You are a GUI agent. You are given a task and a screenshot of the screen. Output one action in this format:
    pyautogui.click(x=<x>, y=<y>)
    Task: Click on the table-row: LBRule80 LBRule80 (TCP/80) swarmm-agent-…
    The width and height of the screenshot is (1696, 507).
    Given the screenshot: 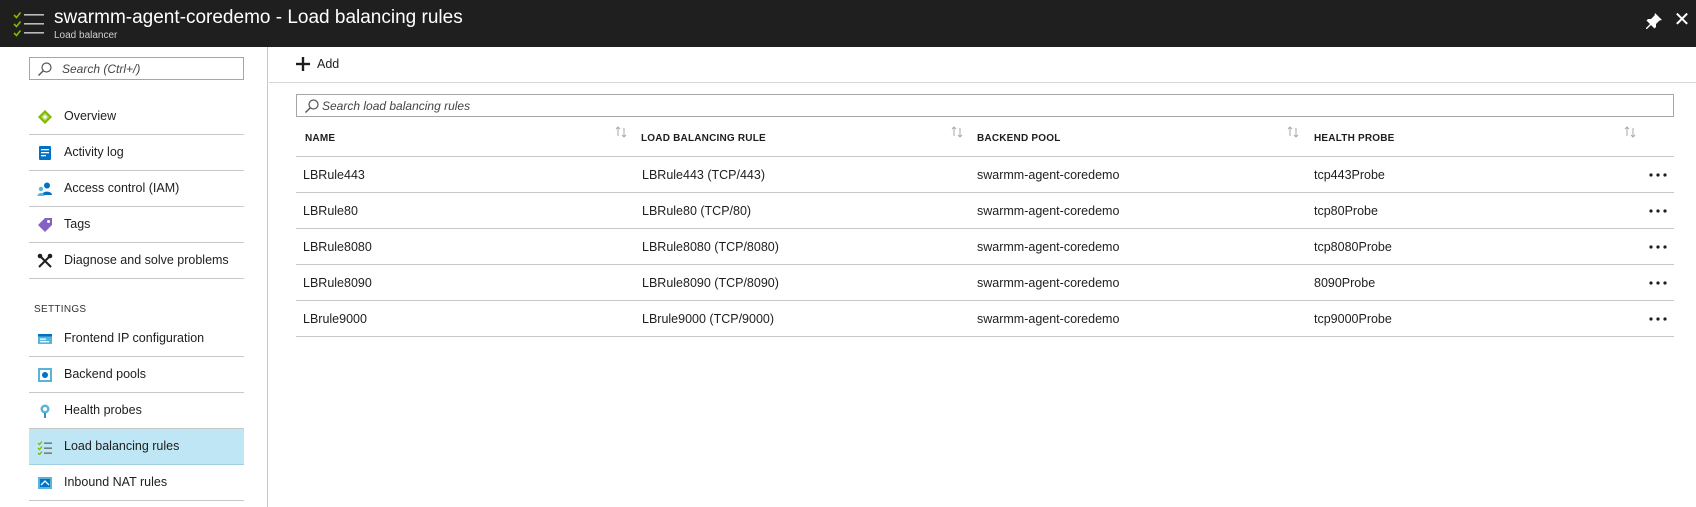 What is the action you would take?
    pyautogui.click(x=985, y=211)
    